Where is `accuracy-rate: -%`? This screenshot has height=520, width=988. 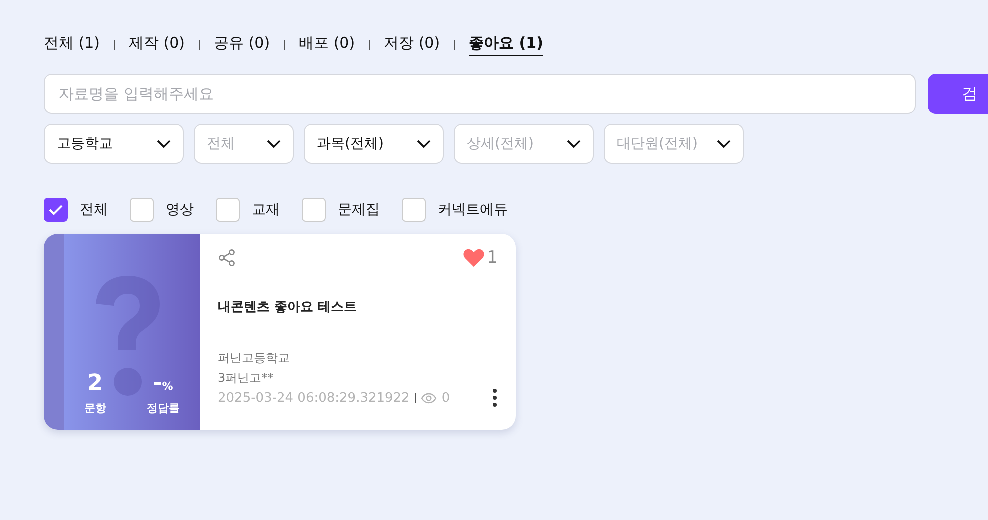
accuracy-rate: -% is located at coordinates (163, 384).